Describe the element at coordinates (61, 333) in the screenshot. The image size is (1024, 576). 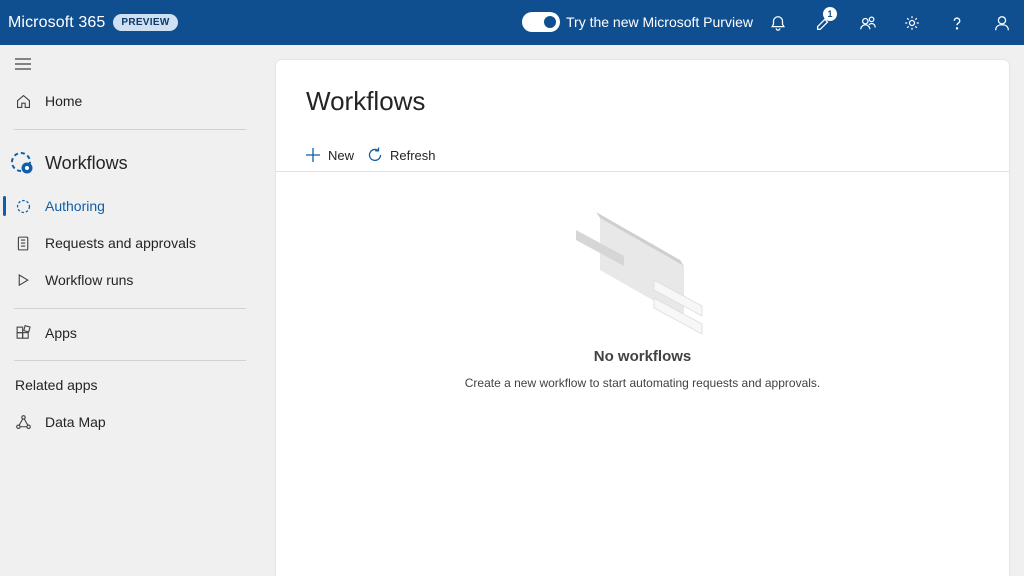
I see `sidebar-item-label: Apps` at that location.